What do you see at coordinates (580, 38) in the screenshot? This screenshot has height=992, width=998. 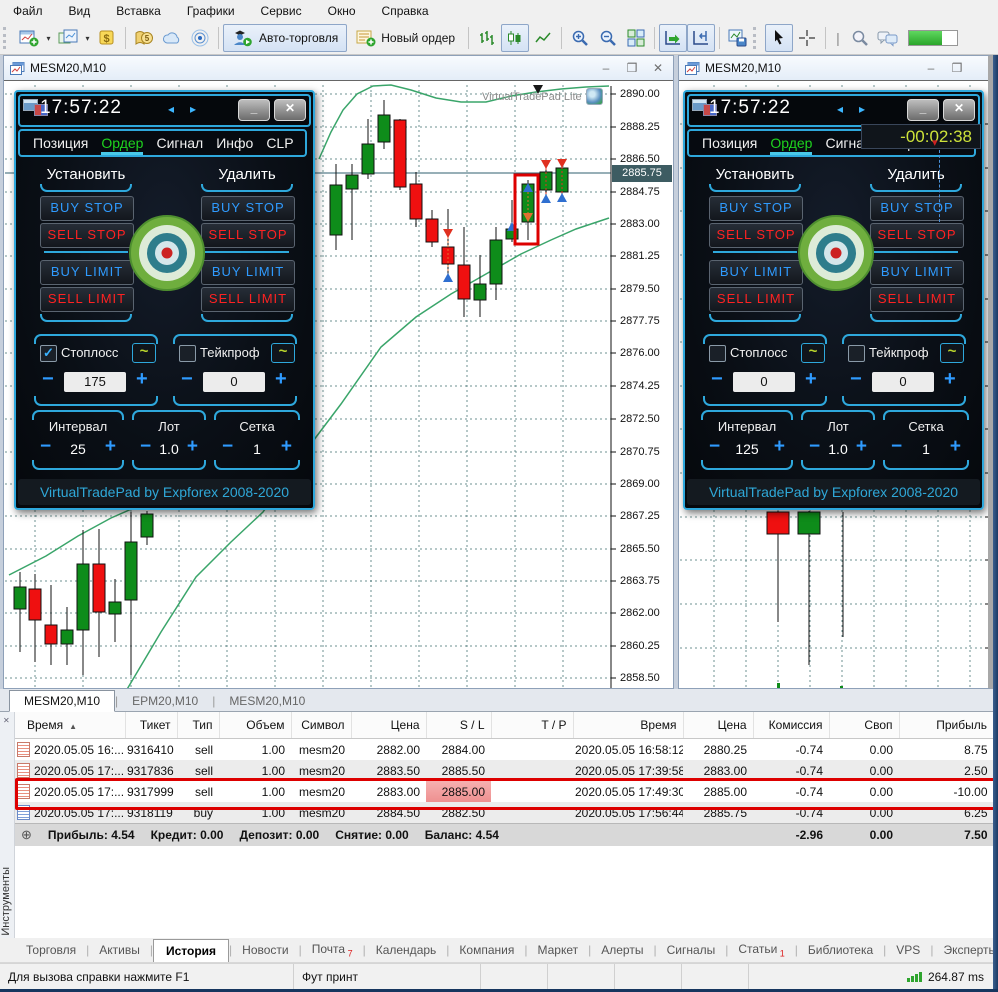 I see `zoom-in-button` at bounding box center [580, 38].